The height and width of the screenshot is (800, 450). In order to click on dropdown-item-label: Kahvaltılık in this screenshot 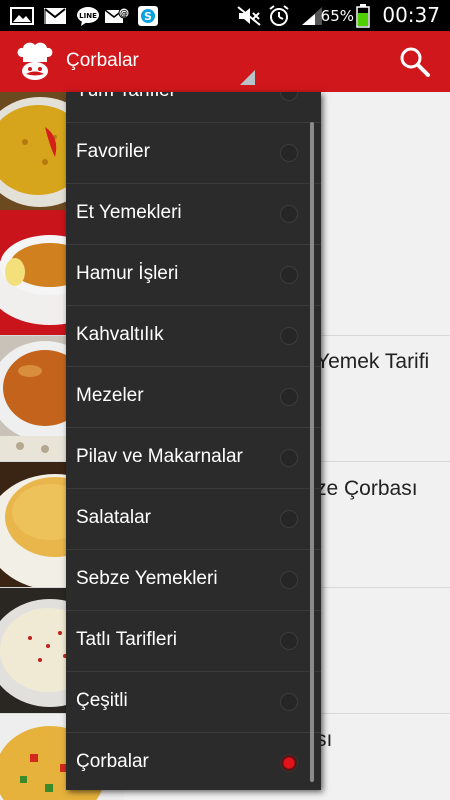, I will do `click(120, 334)`.